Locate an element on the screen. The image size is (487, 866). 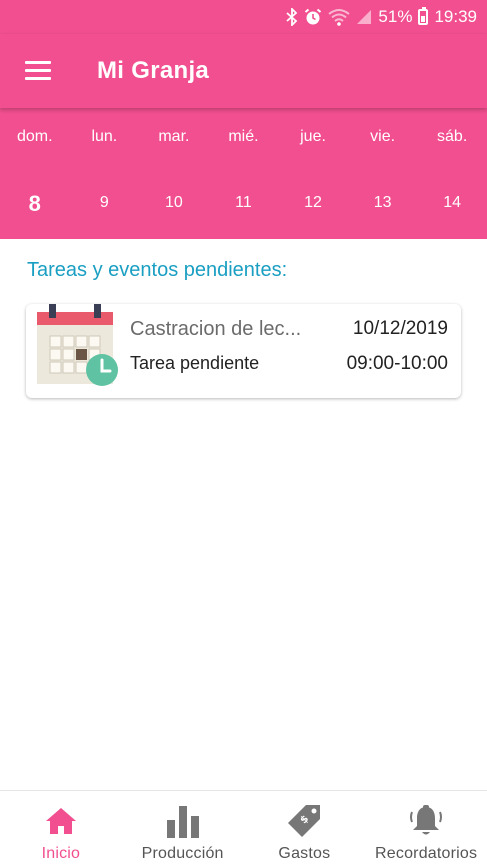
nav-item-produccion: Producción is located at coordinates (183, 828).